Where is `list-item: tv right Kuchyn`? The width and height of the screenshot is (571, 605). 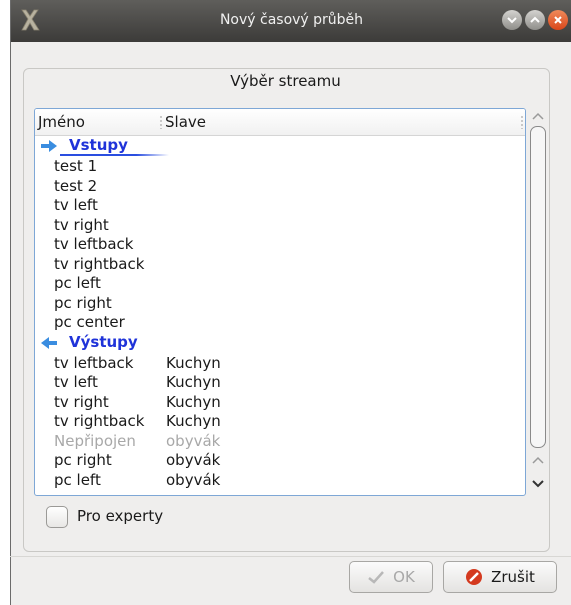 list-item: tv right Kuchyn is located at coordinates (280, 403).